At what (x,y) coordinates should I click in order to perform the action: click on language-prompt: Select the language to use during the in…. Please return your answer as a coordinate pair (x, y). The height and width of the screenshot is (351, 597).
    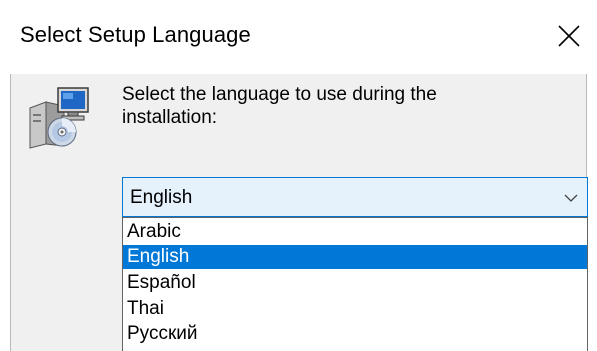
    Looking at the image, I should click on (279, 106).